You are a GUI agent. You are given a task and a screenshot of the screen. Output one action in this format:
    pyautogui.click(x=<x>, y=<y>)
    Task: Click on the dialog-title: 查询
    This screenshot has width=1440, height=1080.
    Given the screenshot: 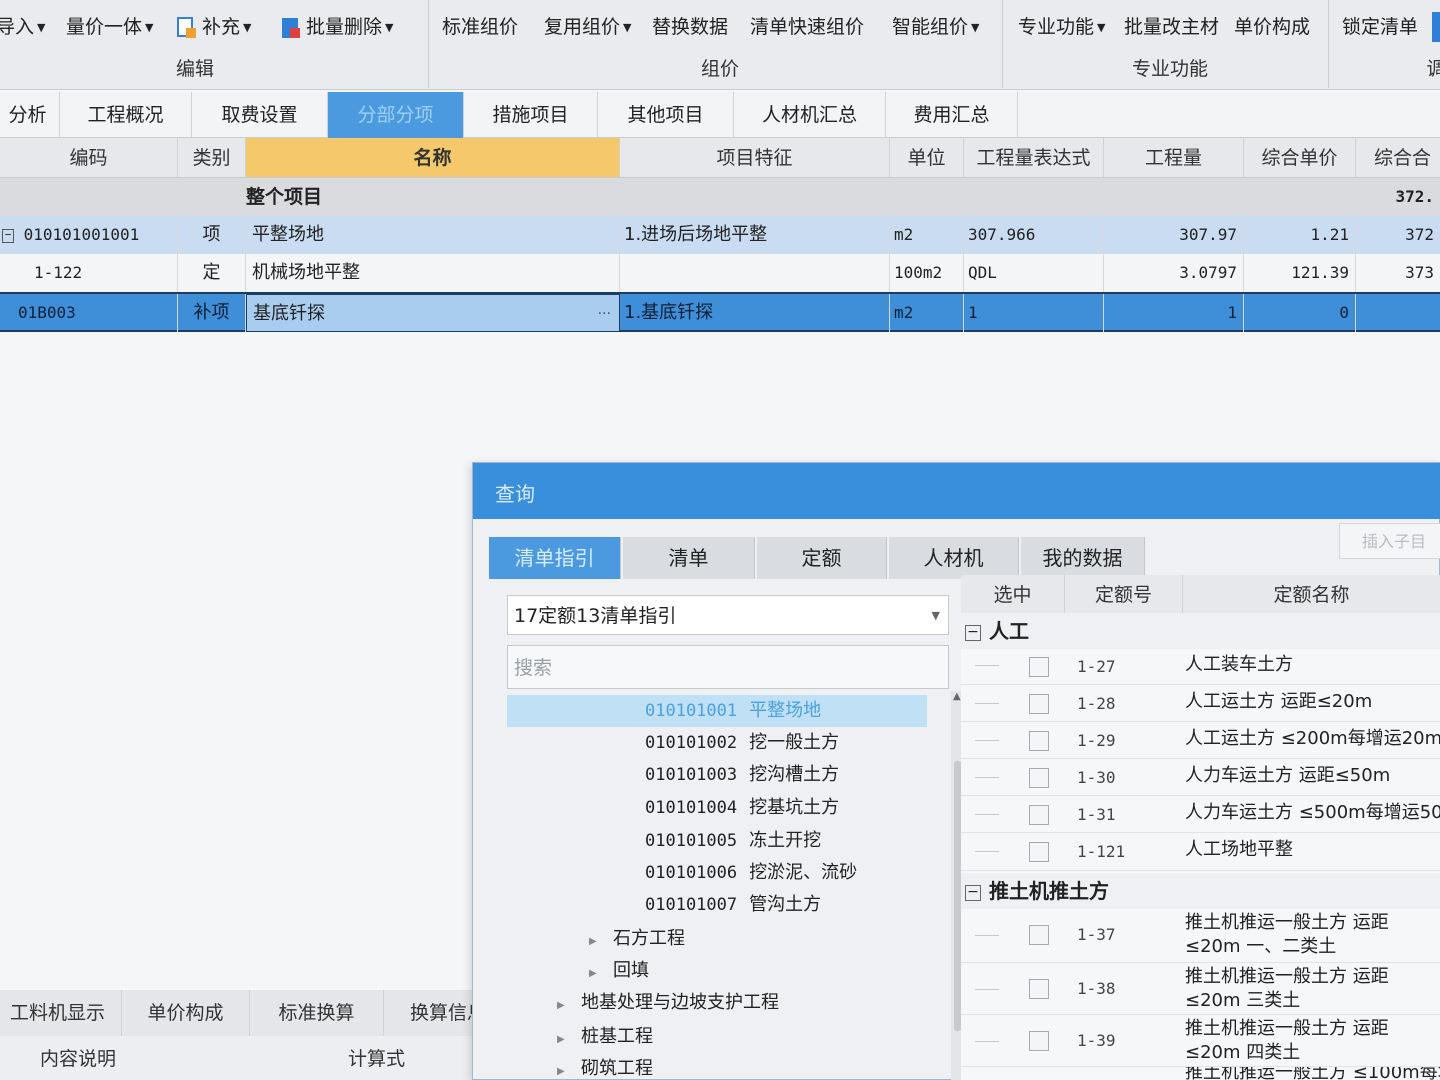 What is the action you would take?
    pyautogui.click(x=956, y=491)
    